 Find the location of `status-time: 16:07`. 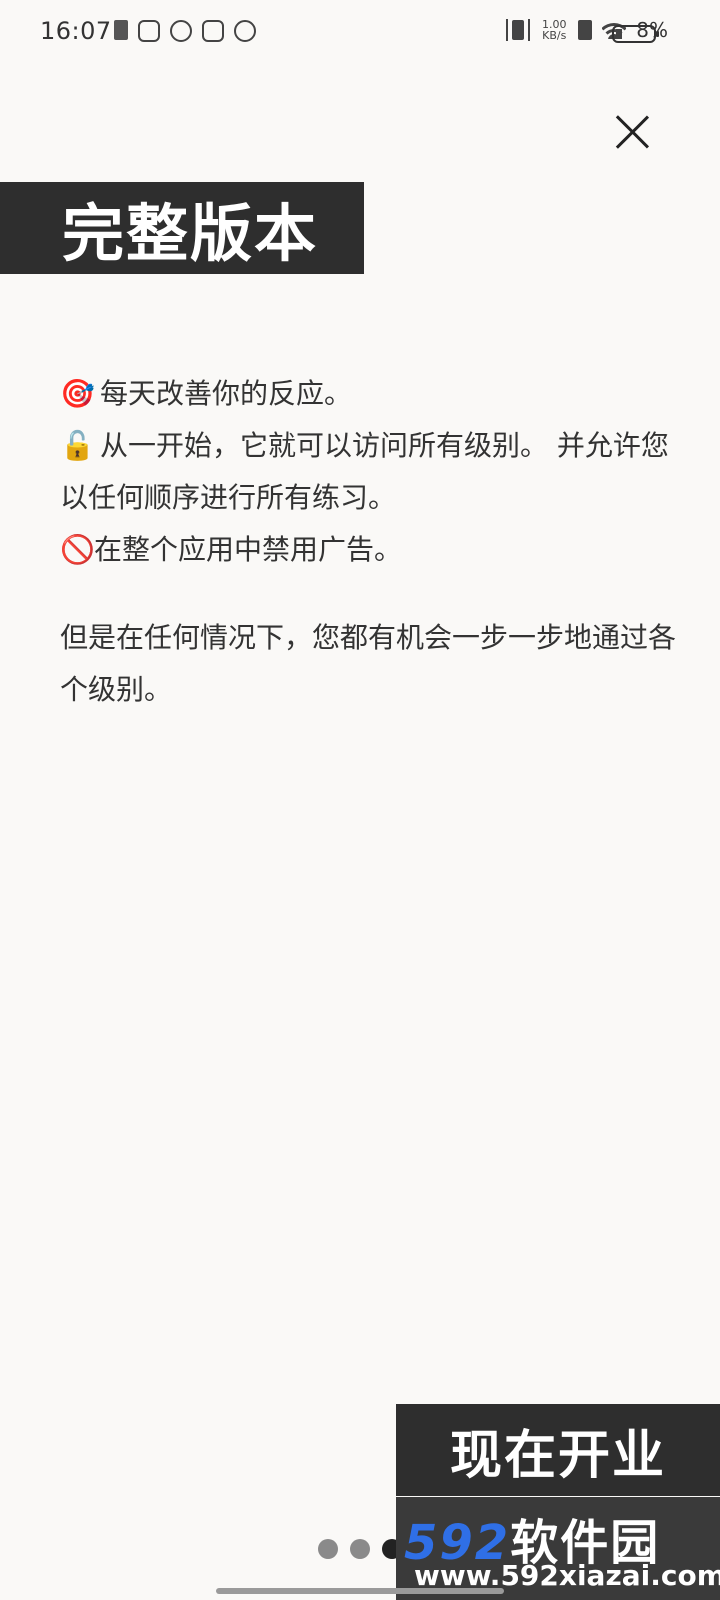

status-time: 16:07 is located at coordinates (76, 31).